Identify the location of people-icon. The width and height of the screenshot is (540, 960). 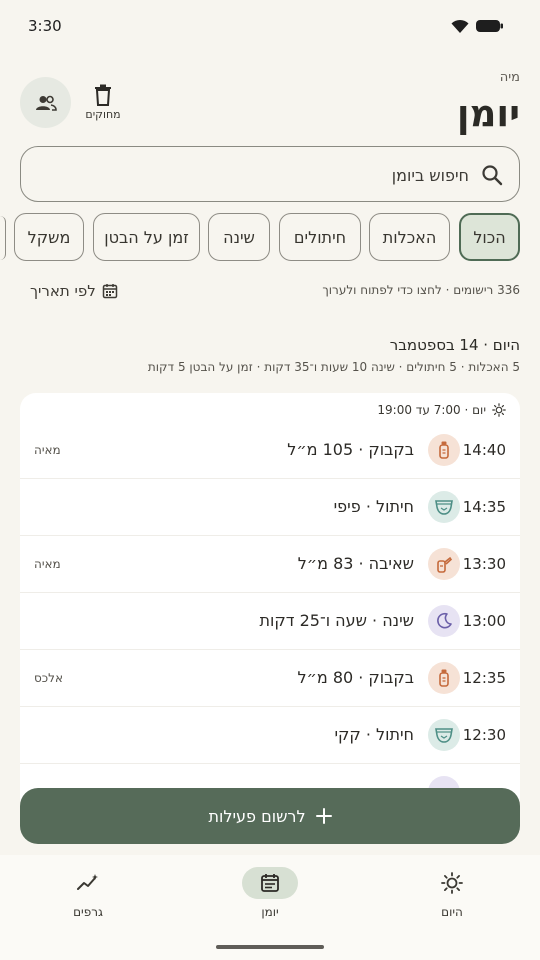
(46, 103).